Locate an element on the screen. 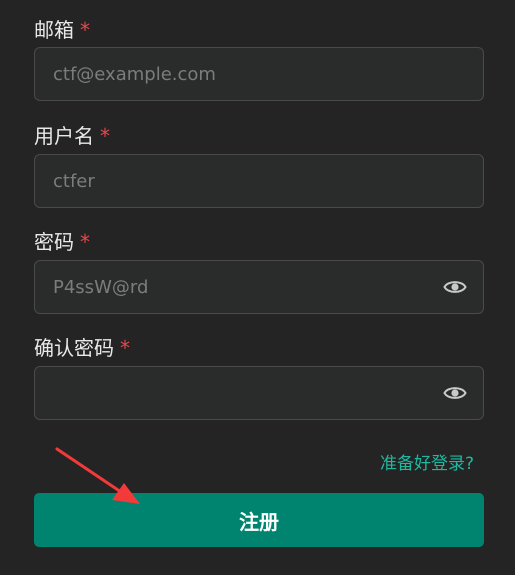 This screenshot has height=575, width=515. password-input-box is located at coordinates (259, 287).